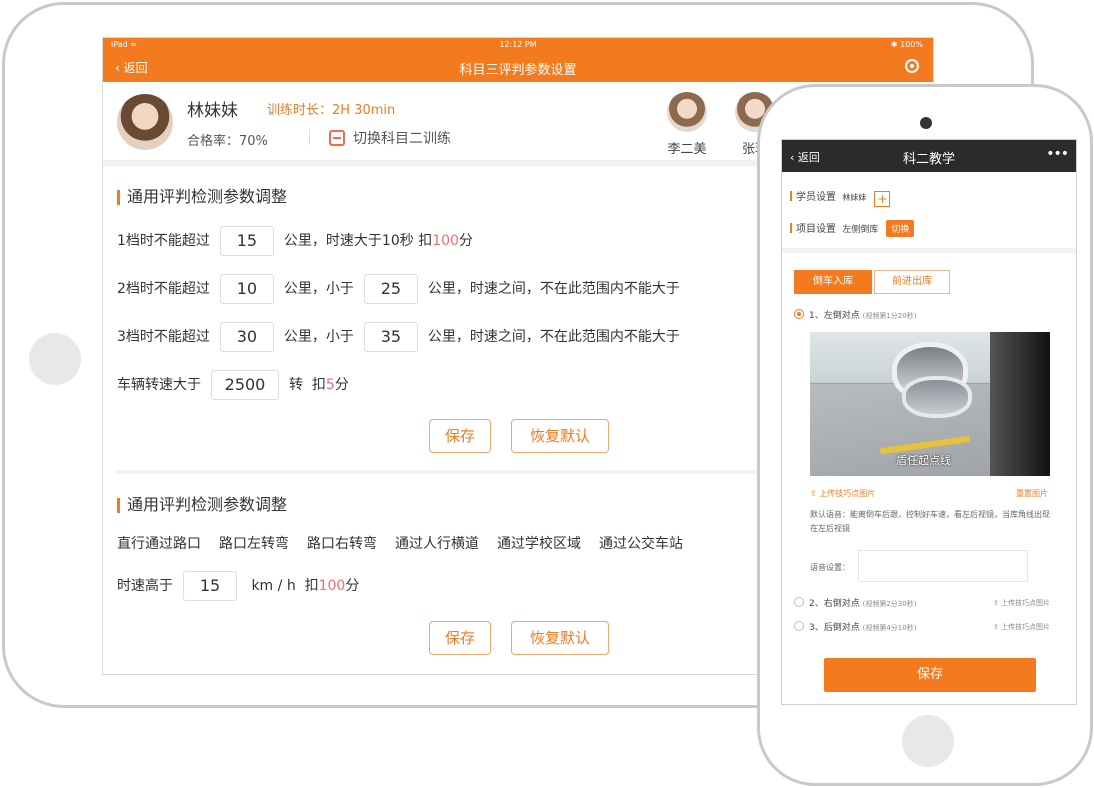 This screenshot has height=788, width=1094. I want to click on phone-nav-bar: ‹ 返回 科二教学 •••, so click(929, 156).